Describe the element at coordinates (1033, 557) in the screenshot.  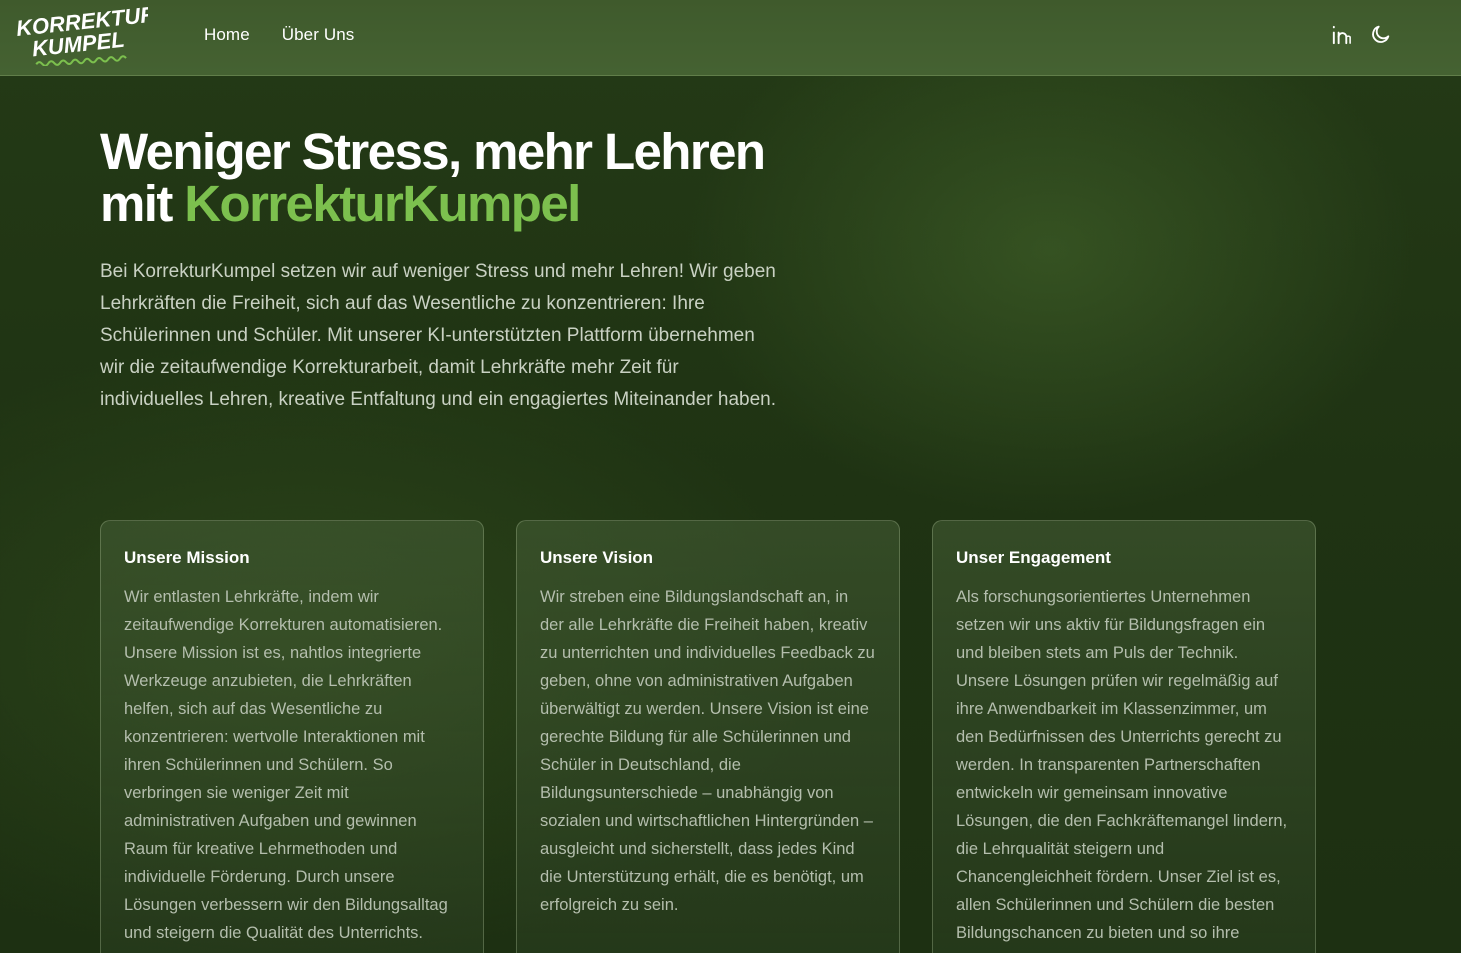
I see `card-title: Unser Engagement` at that location.